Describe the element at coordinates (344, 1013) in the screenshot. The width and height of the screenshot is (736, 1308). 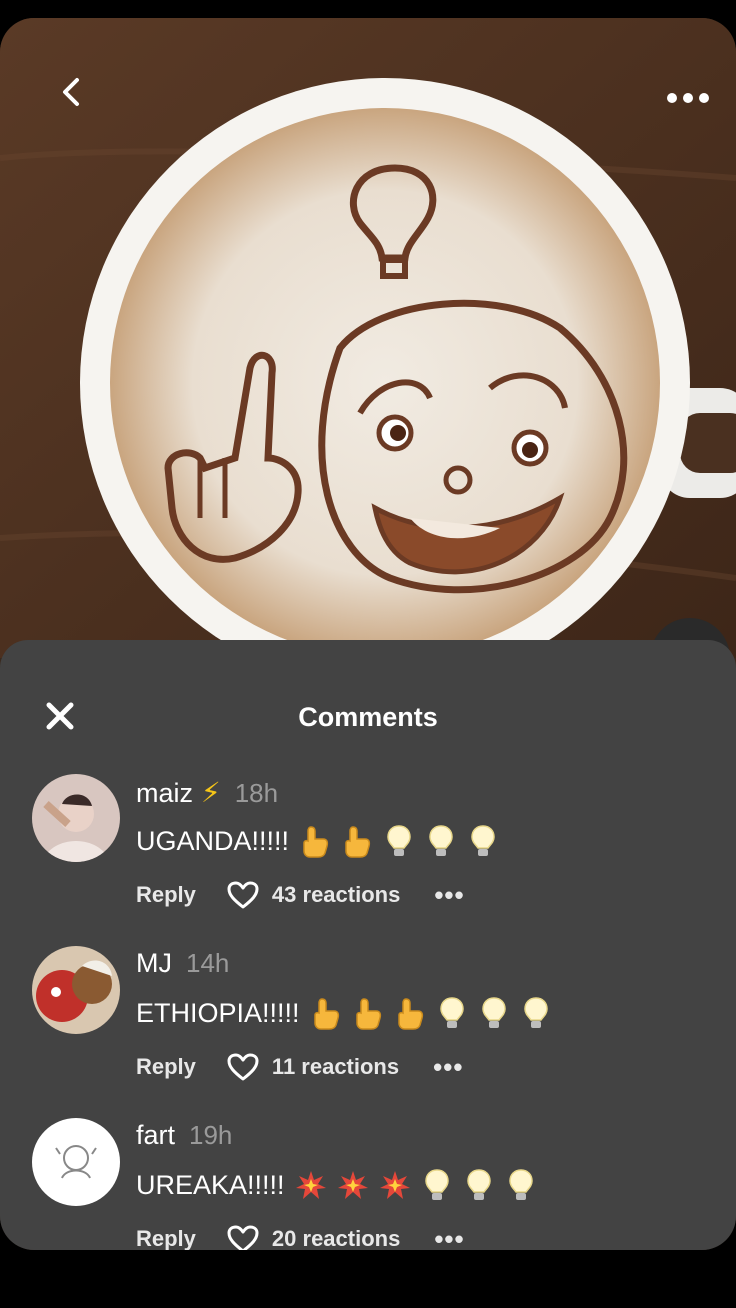
I see `comment-text: ETHIOPIA!!!!!` at that location.